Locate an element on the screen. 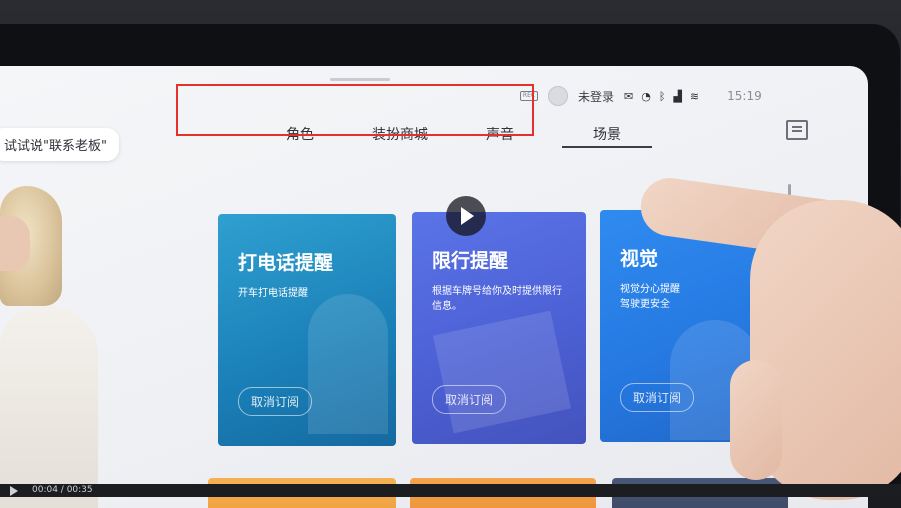 The width and height of the screenshot is (901, 508). card-title: 打电话提醒 is located at coordinates (286, 263).